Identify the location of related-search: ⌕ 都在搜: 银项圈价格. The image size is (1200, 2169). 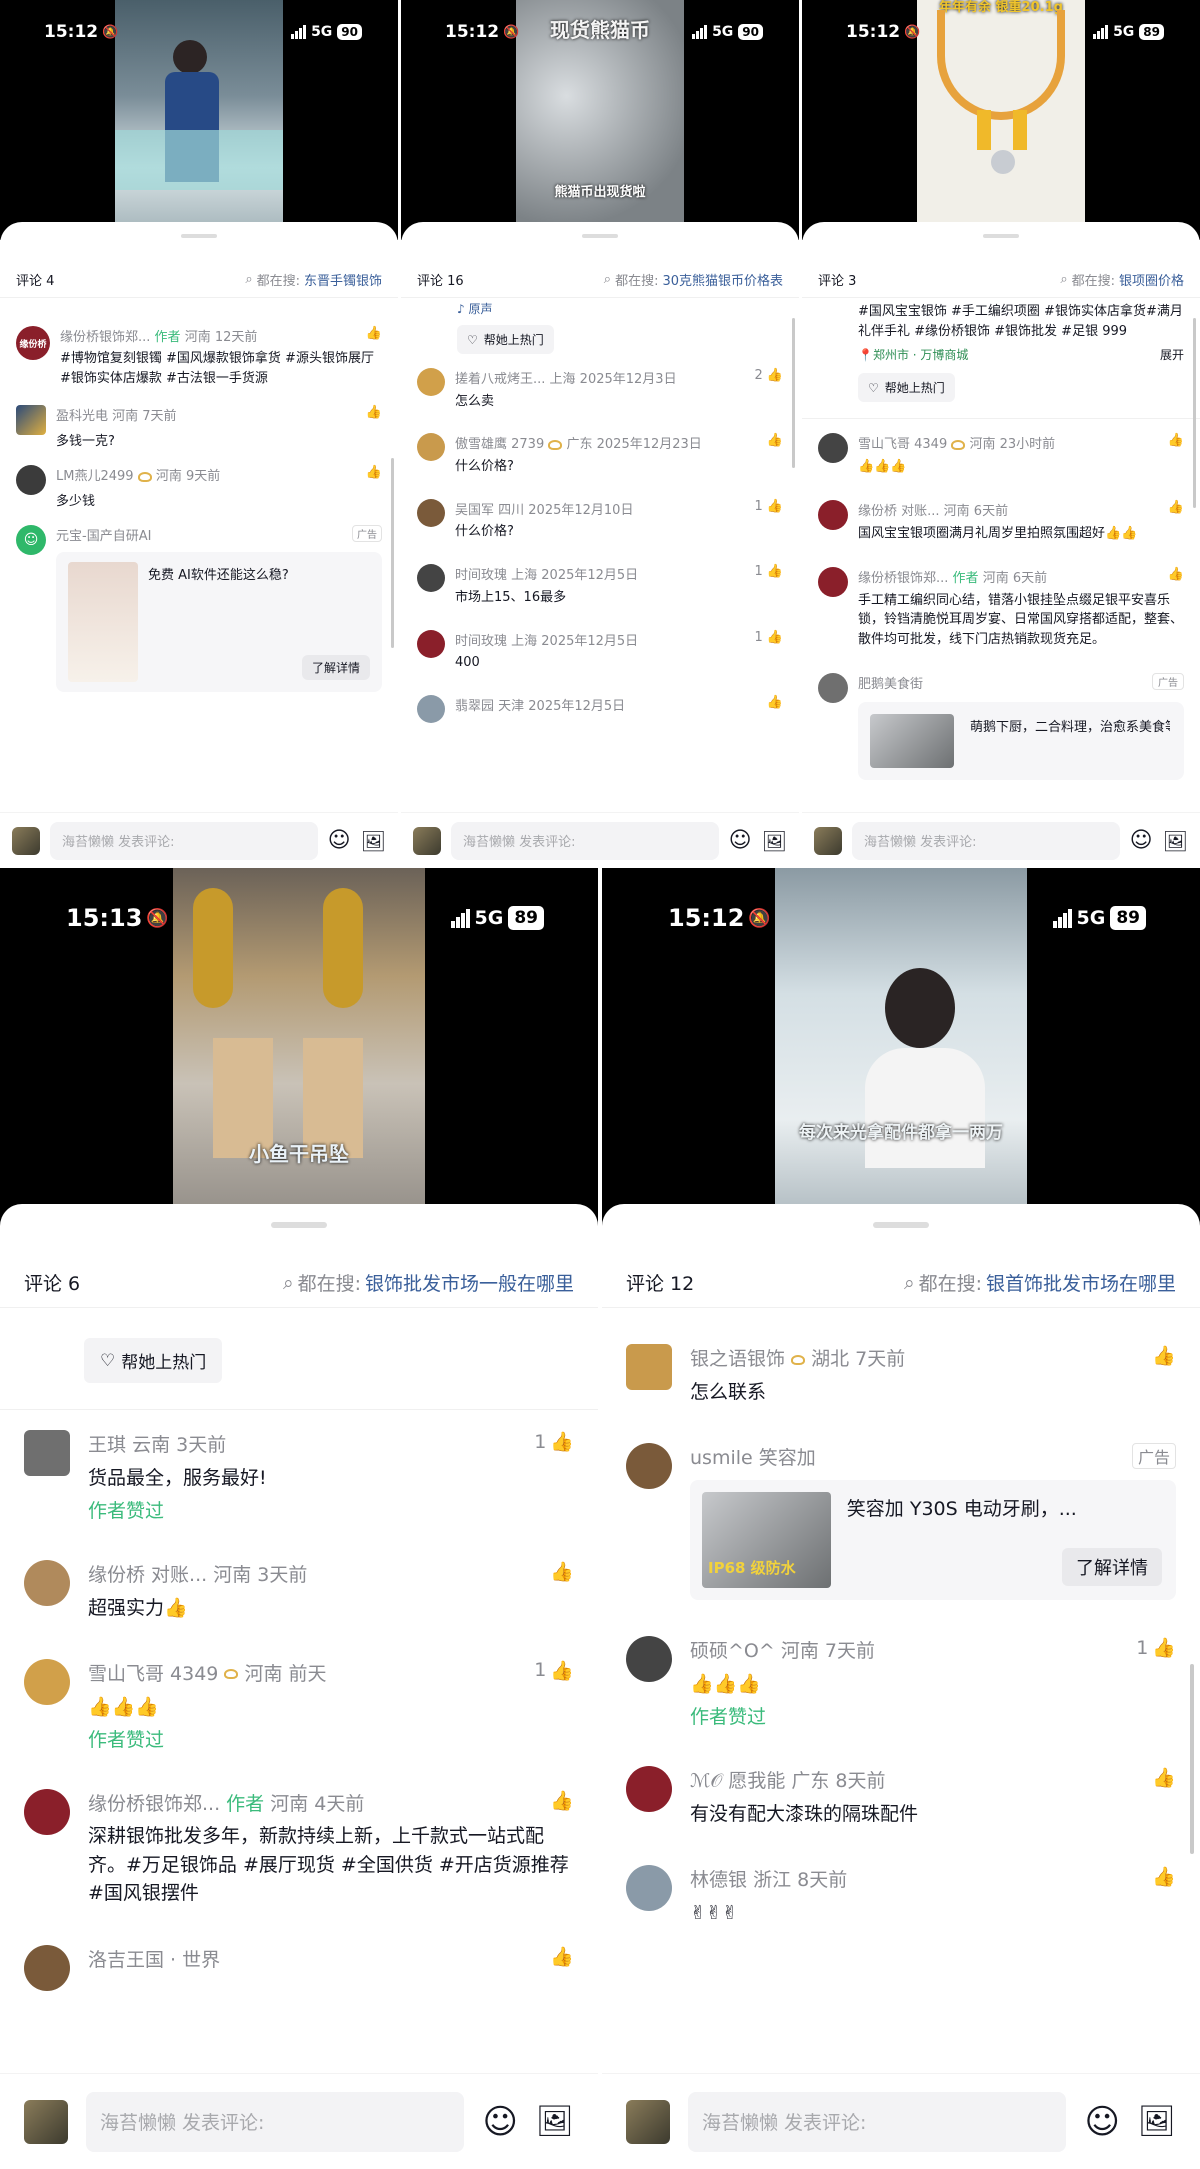
(1122, 279).